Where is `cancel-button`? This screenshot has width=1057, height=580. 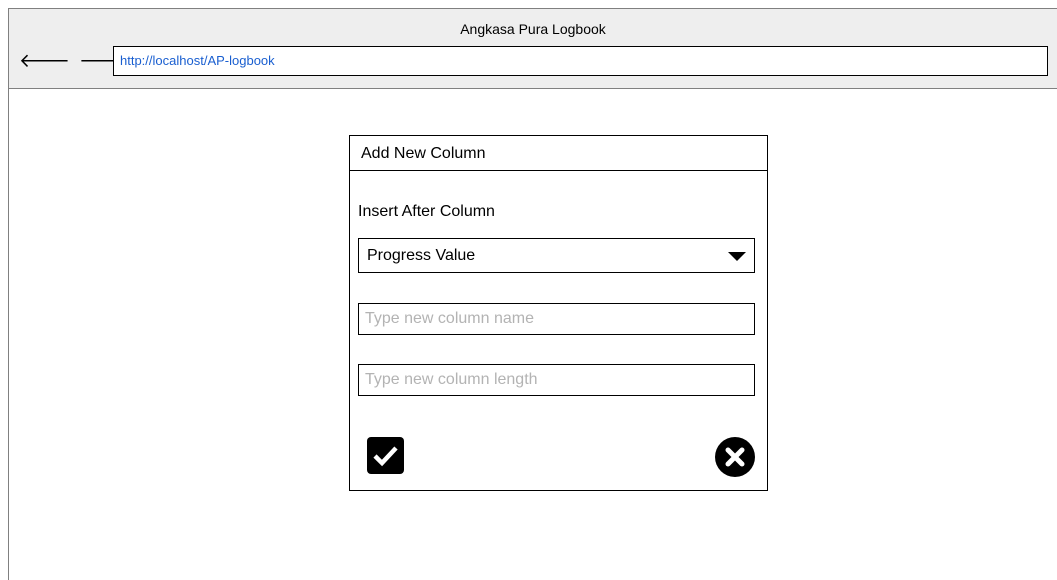
cancel-button is located at coordinates (735, 457).